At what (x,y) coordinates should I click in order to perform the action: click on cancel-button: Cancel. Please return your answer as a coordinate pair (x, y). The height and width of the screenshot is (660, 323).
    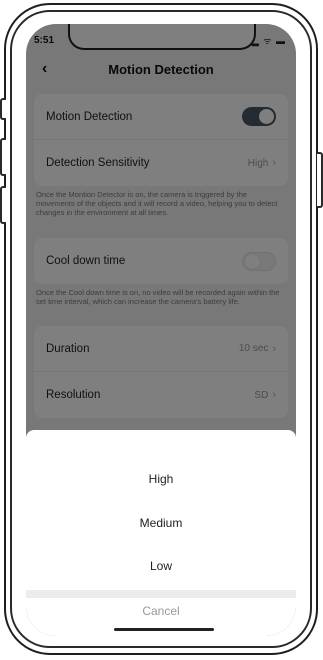
    Looking at the image, I should click on (161, 611).